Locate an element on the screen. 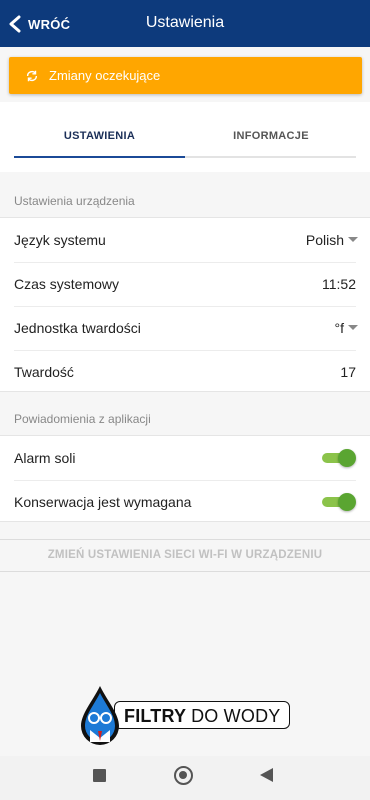  water-drop-mascot-icon is located at coordinates (100, 715).